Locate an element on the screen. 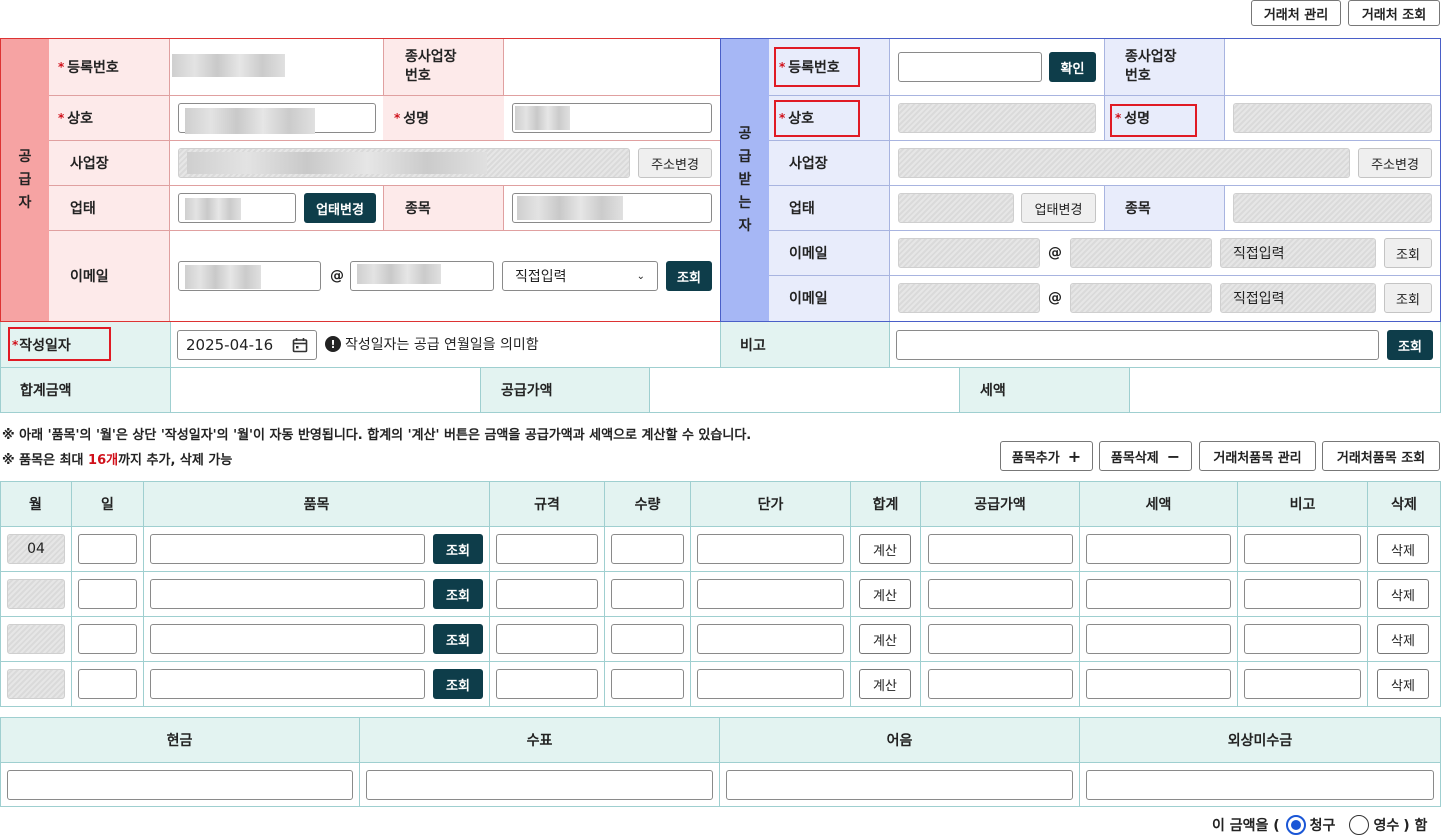 The width and height of the screenshot is (1455, 836). supplier-item-label: 종목 is located at coordinates (418, 209).